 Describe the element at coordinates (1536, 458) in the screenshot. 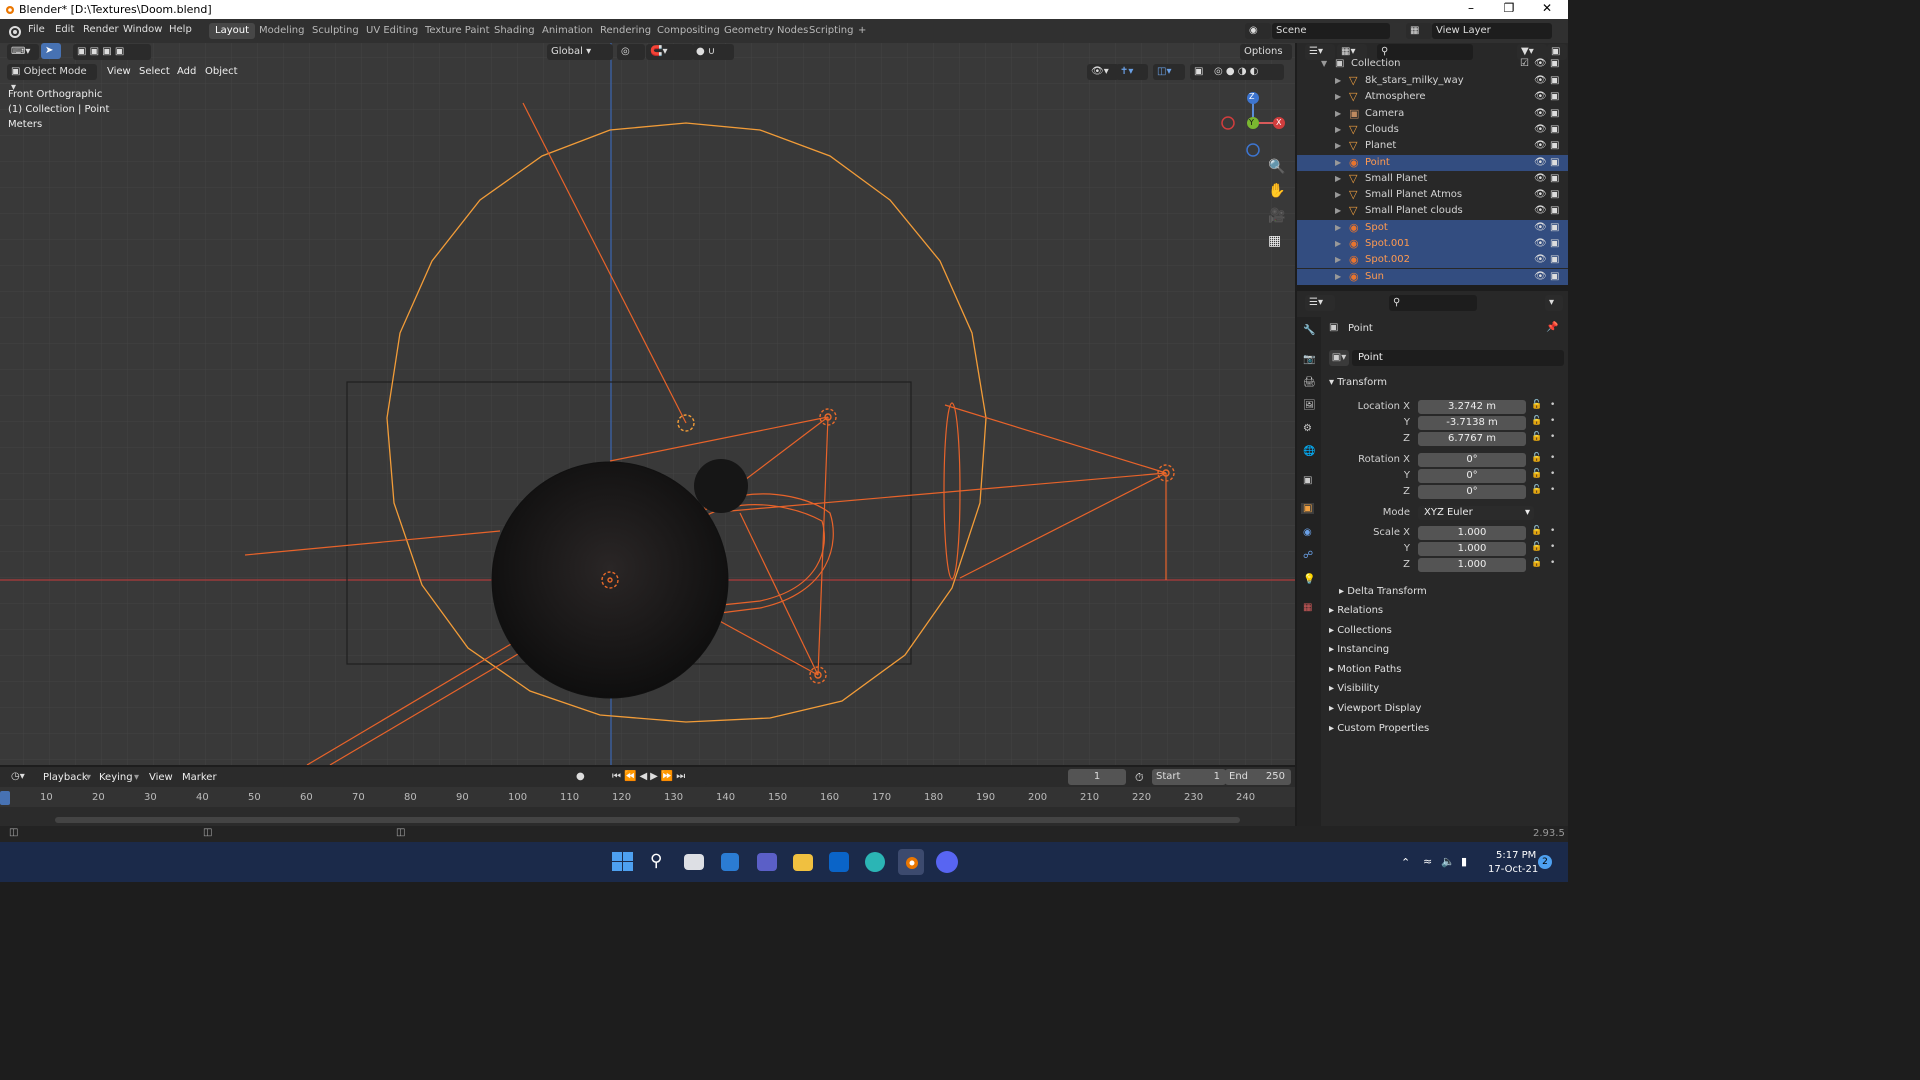

I see `lock-icon: 🔓` at that location.